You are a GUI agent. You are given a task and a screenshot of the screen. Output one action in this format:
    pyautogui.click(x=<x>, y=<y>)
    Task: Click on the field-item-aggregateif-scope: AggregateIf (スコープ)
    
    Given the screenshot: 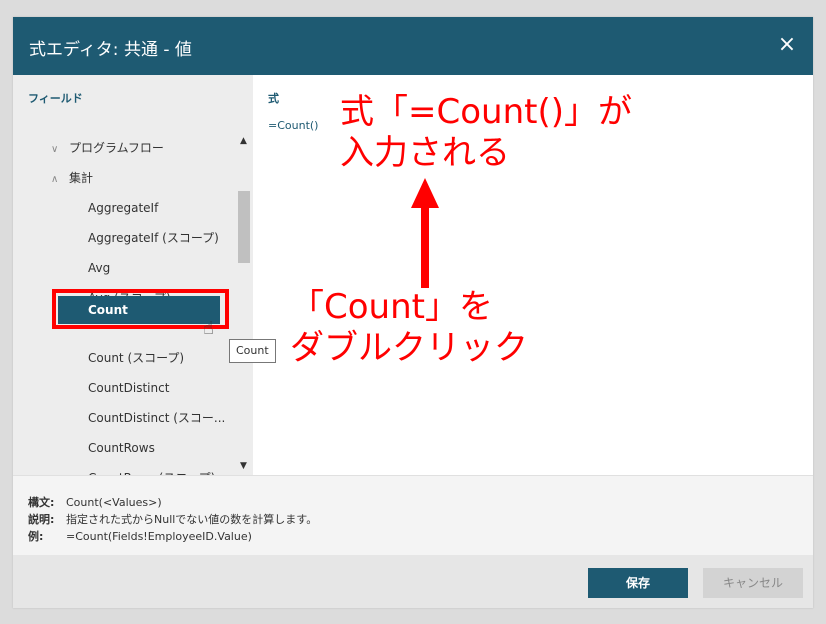 What is the action you would take?
    pyautogui.click(x=153, y=238)
    